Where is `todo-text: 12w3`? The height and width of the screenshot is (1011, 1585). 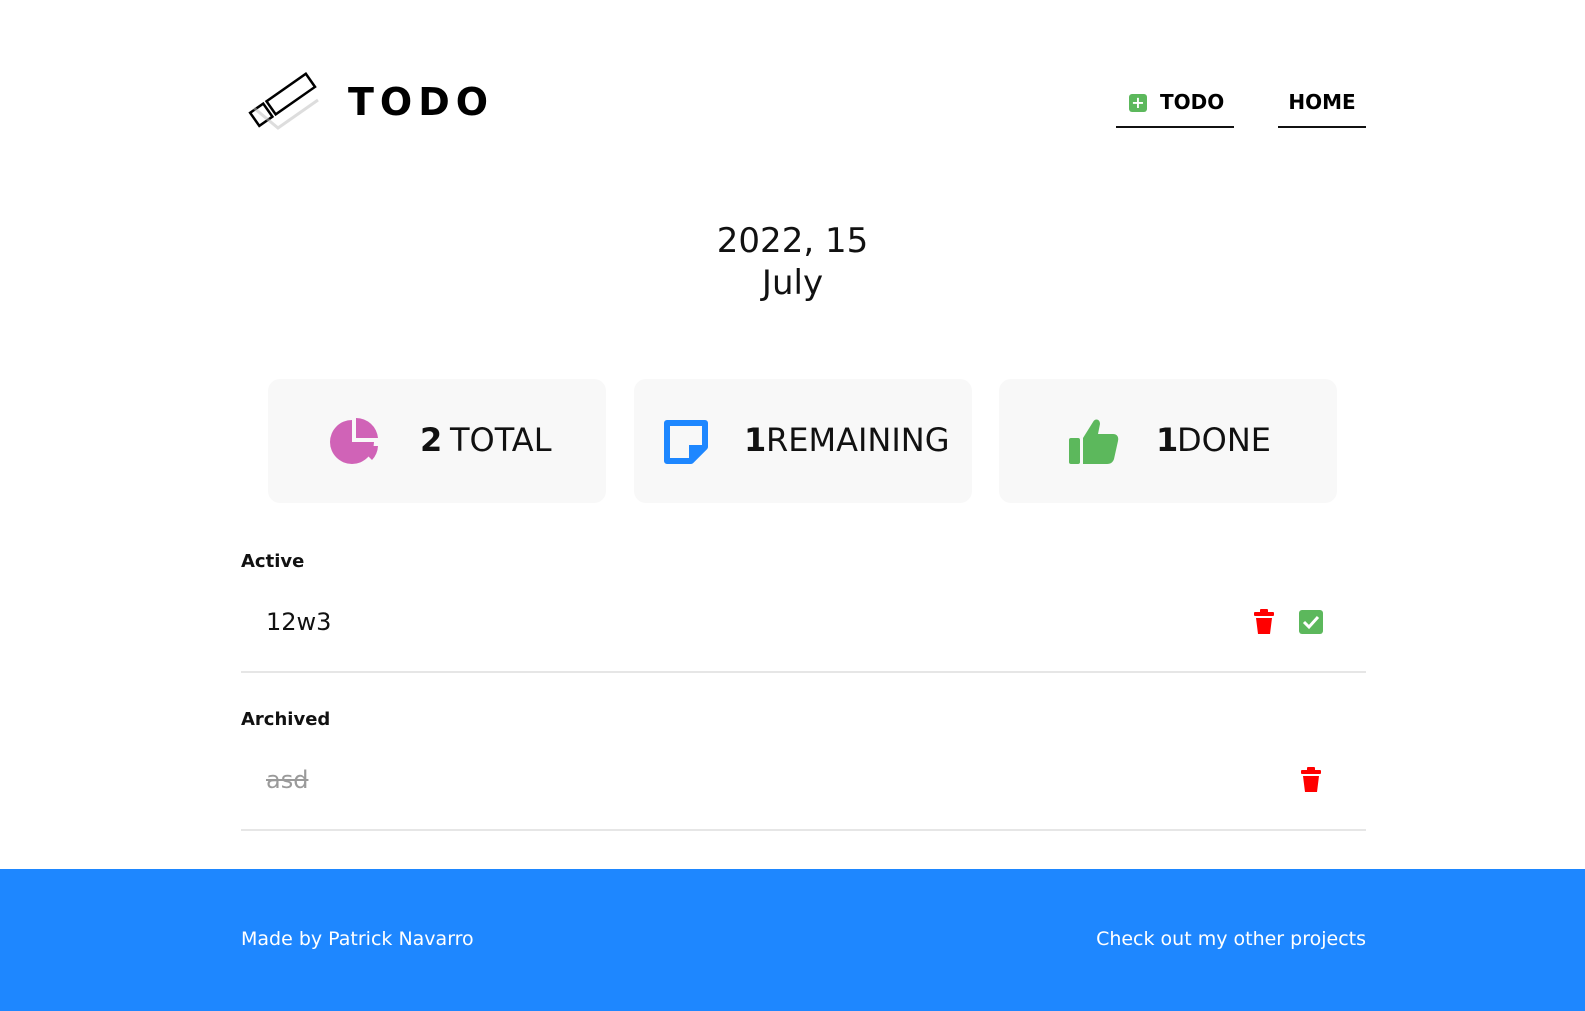
todo-text: 12w3 is located at coordinates (299, 622).